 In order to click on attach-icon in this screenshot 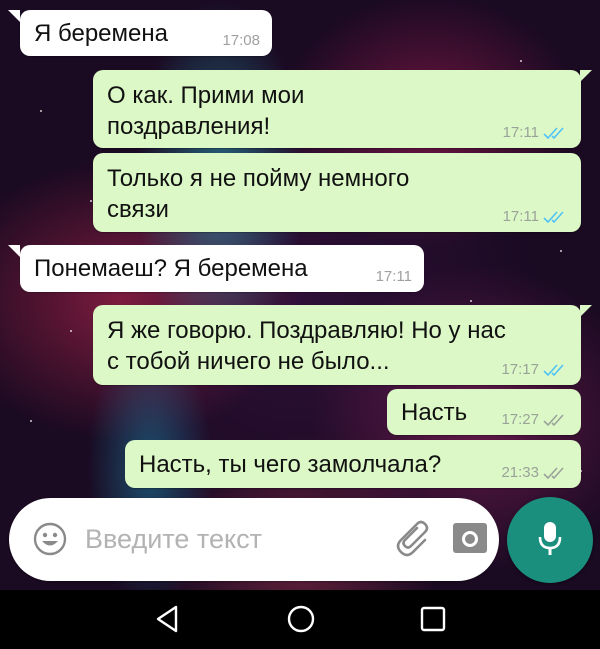, I will do `click(415, 538)`.